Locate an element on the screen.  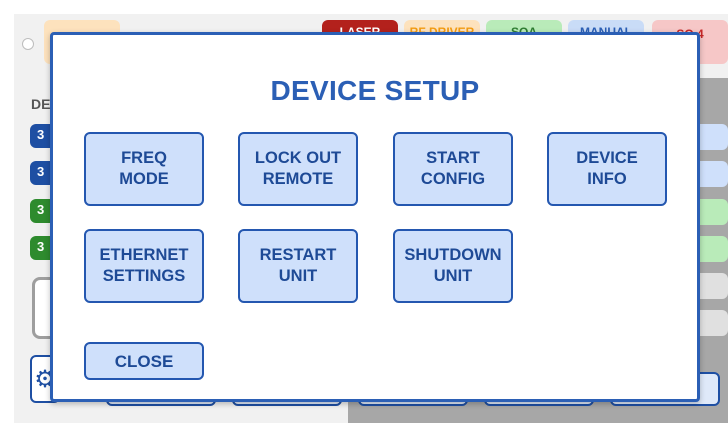
freq-mode-button: FREQ MODE is located at coordinates (144, 169).